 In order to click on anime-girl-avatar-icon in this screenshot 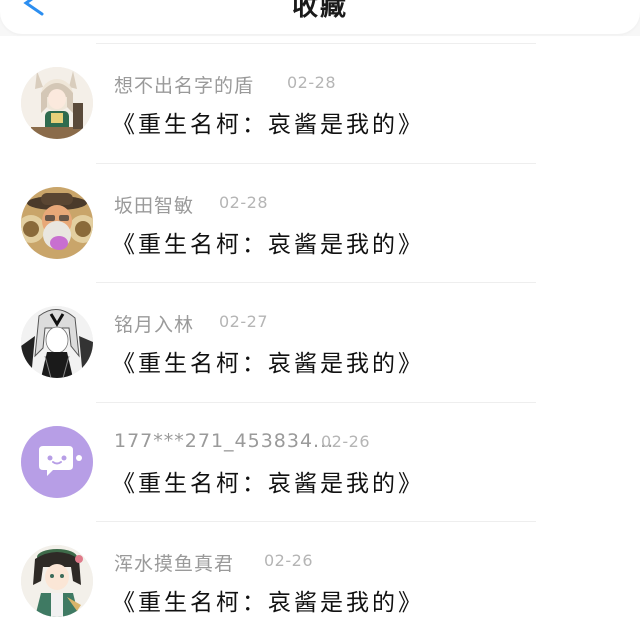, I will do `click(57, 103)`.